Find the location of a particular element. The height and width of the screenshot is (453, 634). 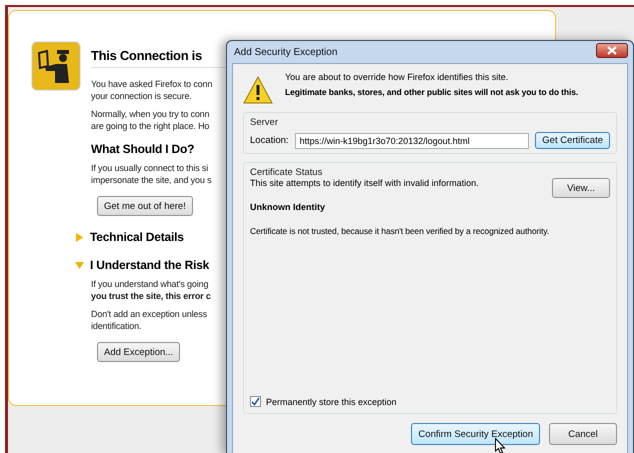

status-text: This site attempts to identify itself with invalid information. is located at coordinates (364, 183).